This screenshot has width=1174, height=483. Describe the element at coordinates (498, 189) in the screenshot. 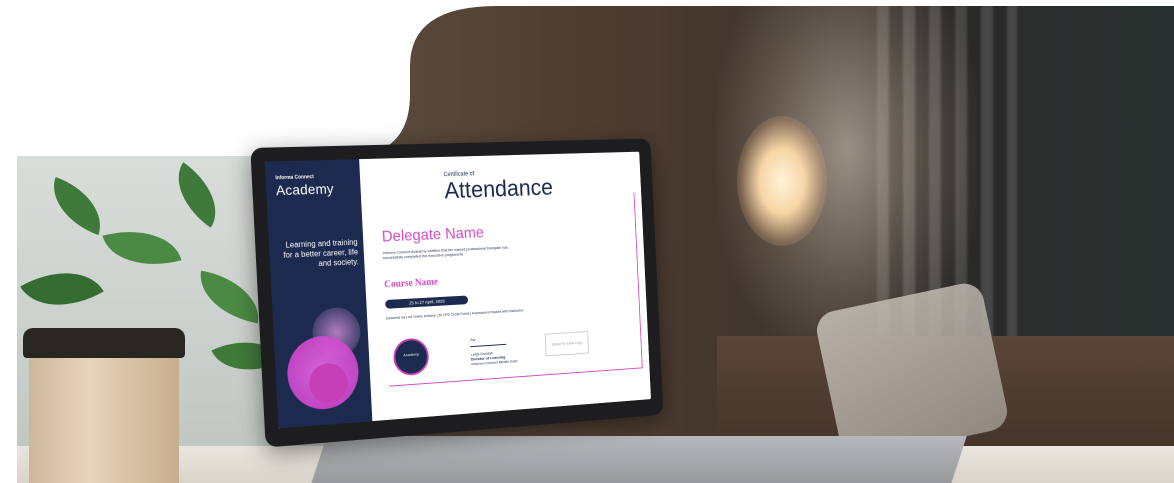

I see `certificate-title: Attendance` at that location.